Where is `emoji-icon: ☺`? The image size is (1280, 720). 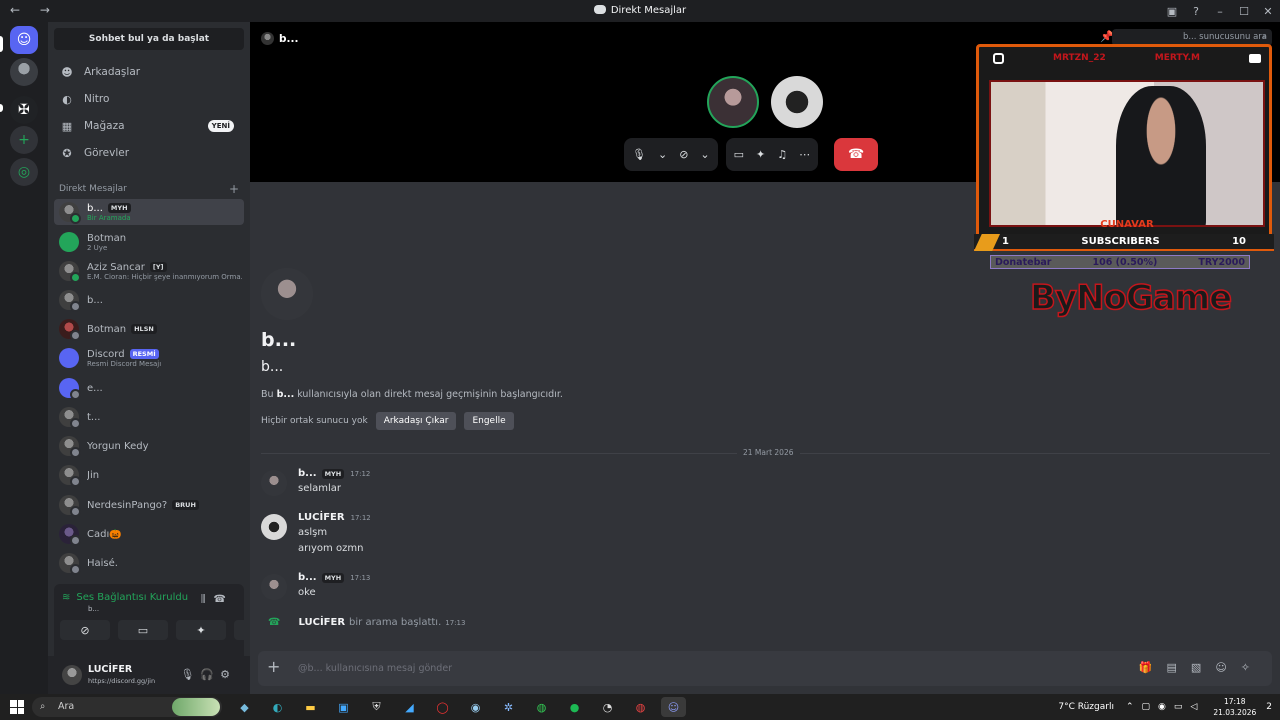
emoji-icon: ☺ is located at coordinates (1227, 667).